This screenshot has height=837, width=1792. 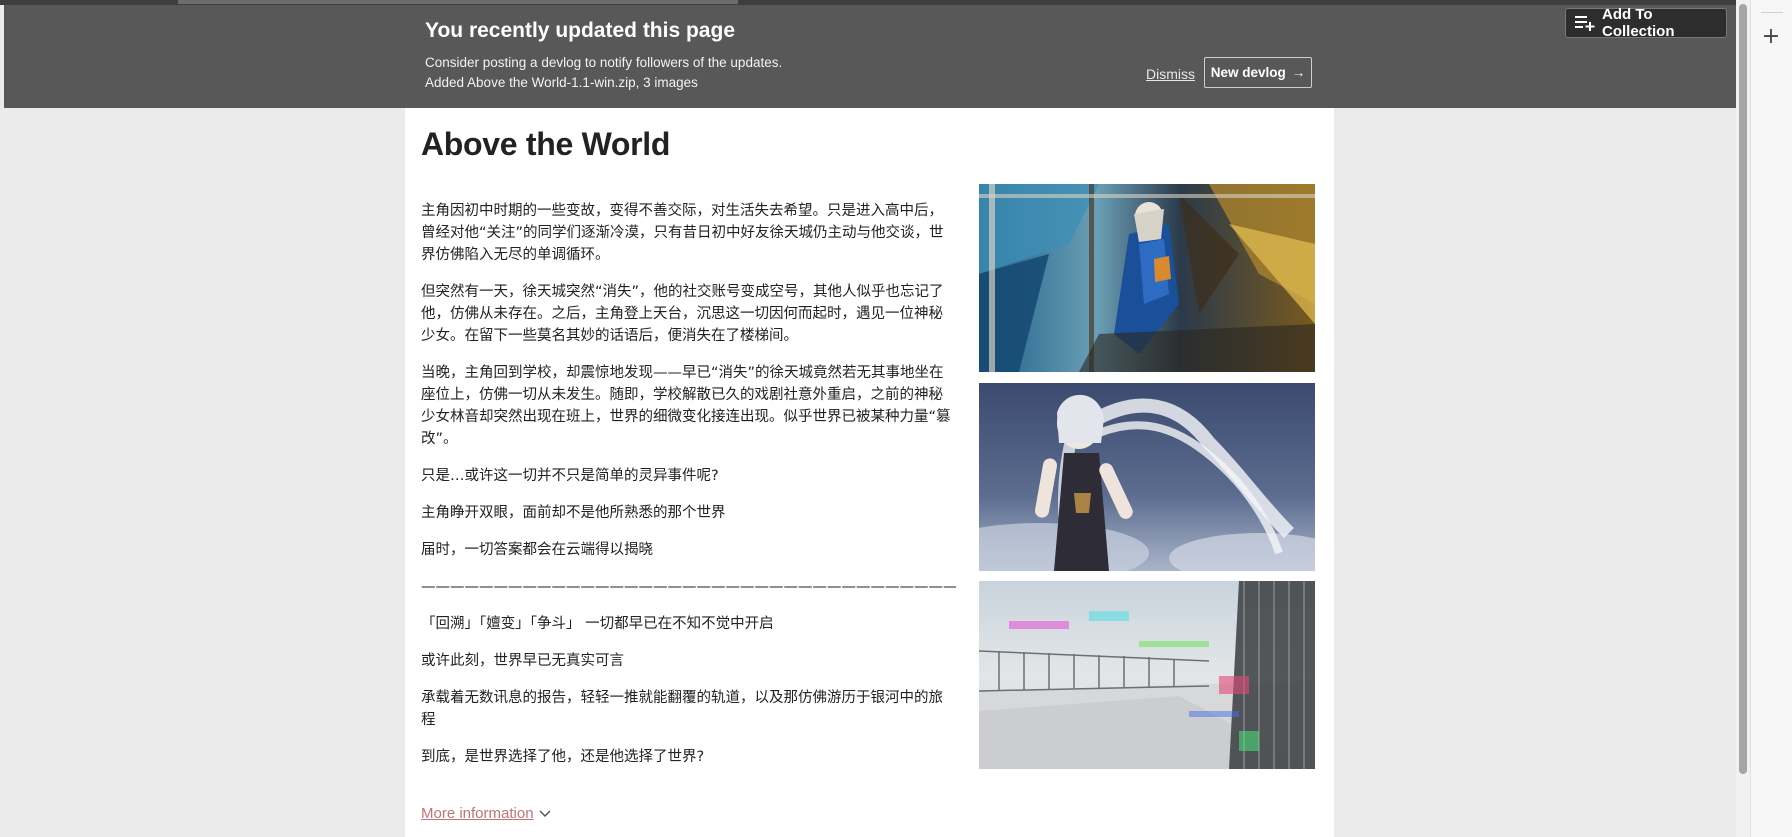 What do you see at coordinates (458, 2) in the screenshot?
I see `top-progress-segment` at bounding box center [458, 2].